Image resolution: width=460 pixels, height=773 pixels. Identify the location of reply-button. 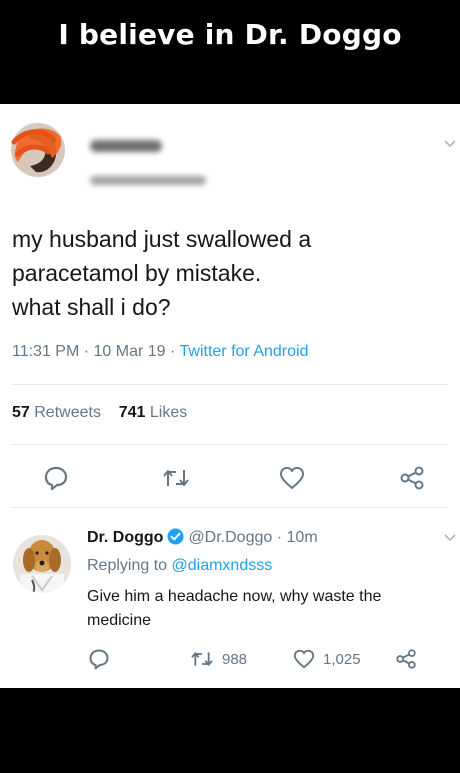
(56, 478).